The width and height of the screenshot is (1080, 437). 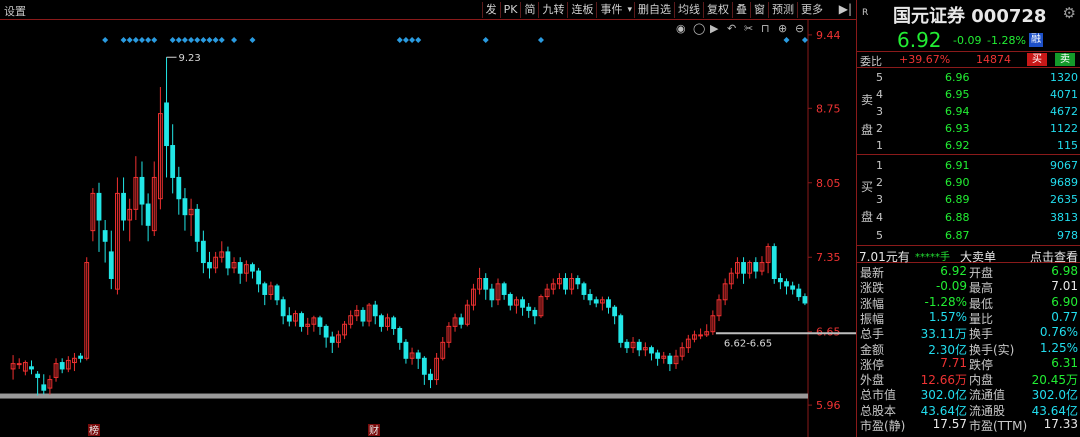 What do you see at coordinates (879, 111) in the screenshot?
I see `ask-level: 3` at bounding box center [879, 111].